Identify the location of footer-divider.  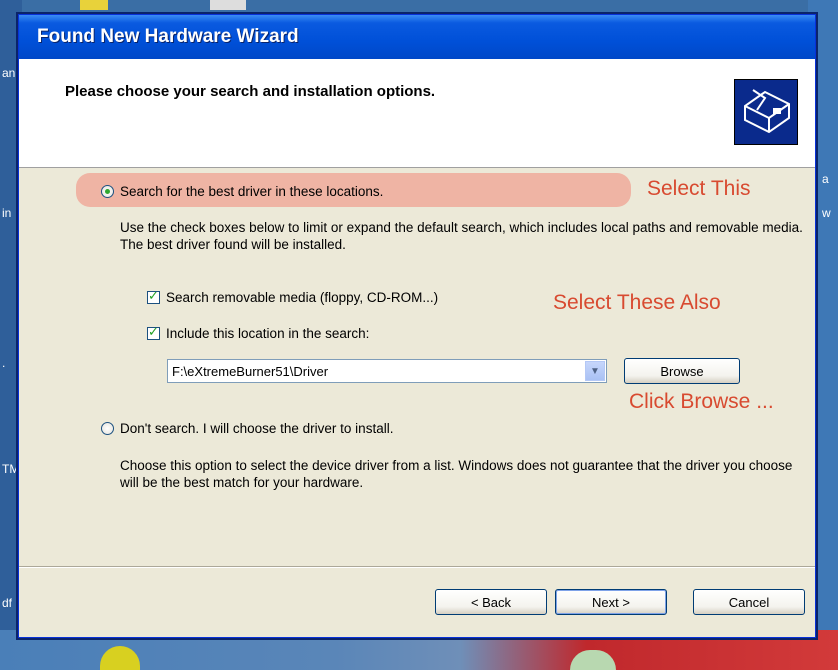
(417, 567).